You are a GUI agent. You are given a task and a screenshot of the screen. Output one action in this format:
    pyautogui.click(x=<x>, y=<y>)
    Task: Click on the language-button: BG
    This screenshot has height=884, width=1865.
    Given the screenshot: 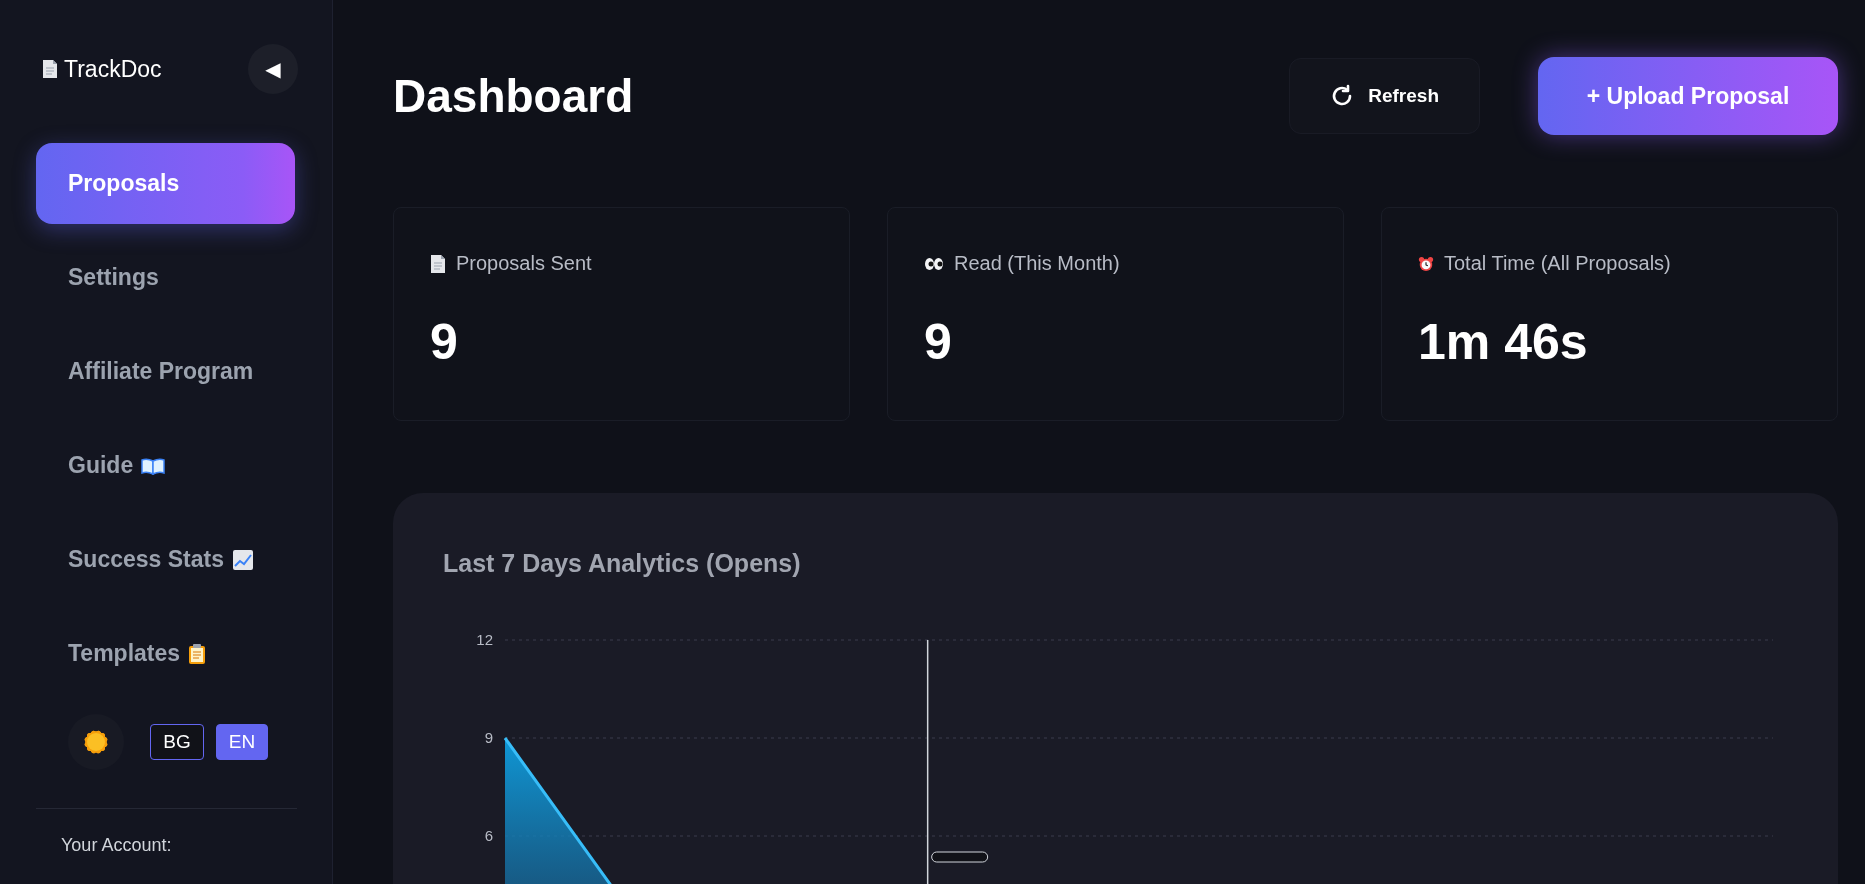 What is the action you would take?
    pyautogui.click(x=177, y=742)
    